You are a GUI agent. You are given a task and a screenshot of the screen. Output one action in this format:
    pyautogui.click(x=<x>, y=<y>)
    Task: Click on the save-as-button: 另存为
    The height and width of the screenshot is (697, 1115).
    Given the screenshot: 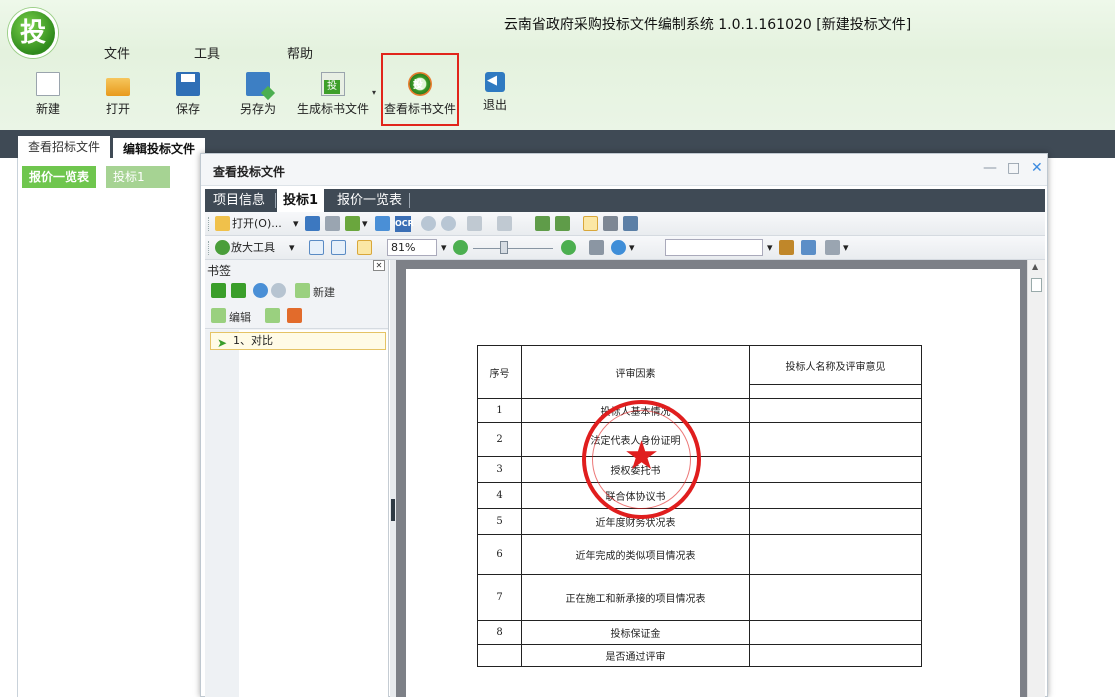 What is the action you would take?
    pyautogui.click(x=258, y=97)
    